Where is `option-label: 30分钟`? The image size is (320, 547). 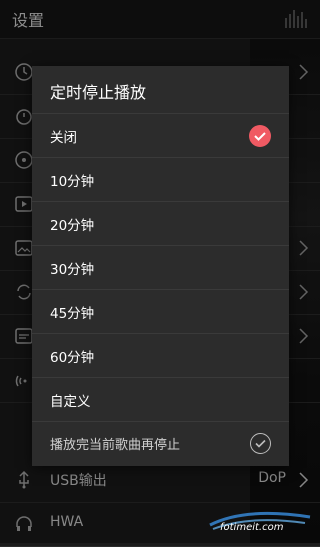 option-label: 30分钟 is located at coordinates (72, 270).